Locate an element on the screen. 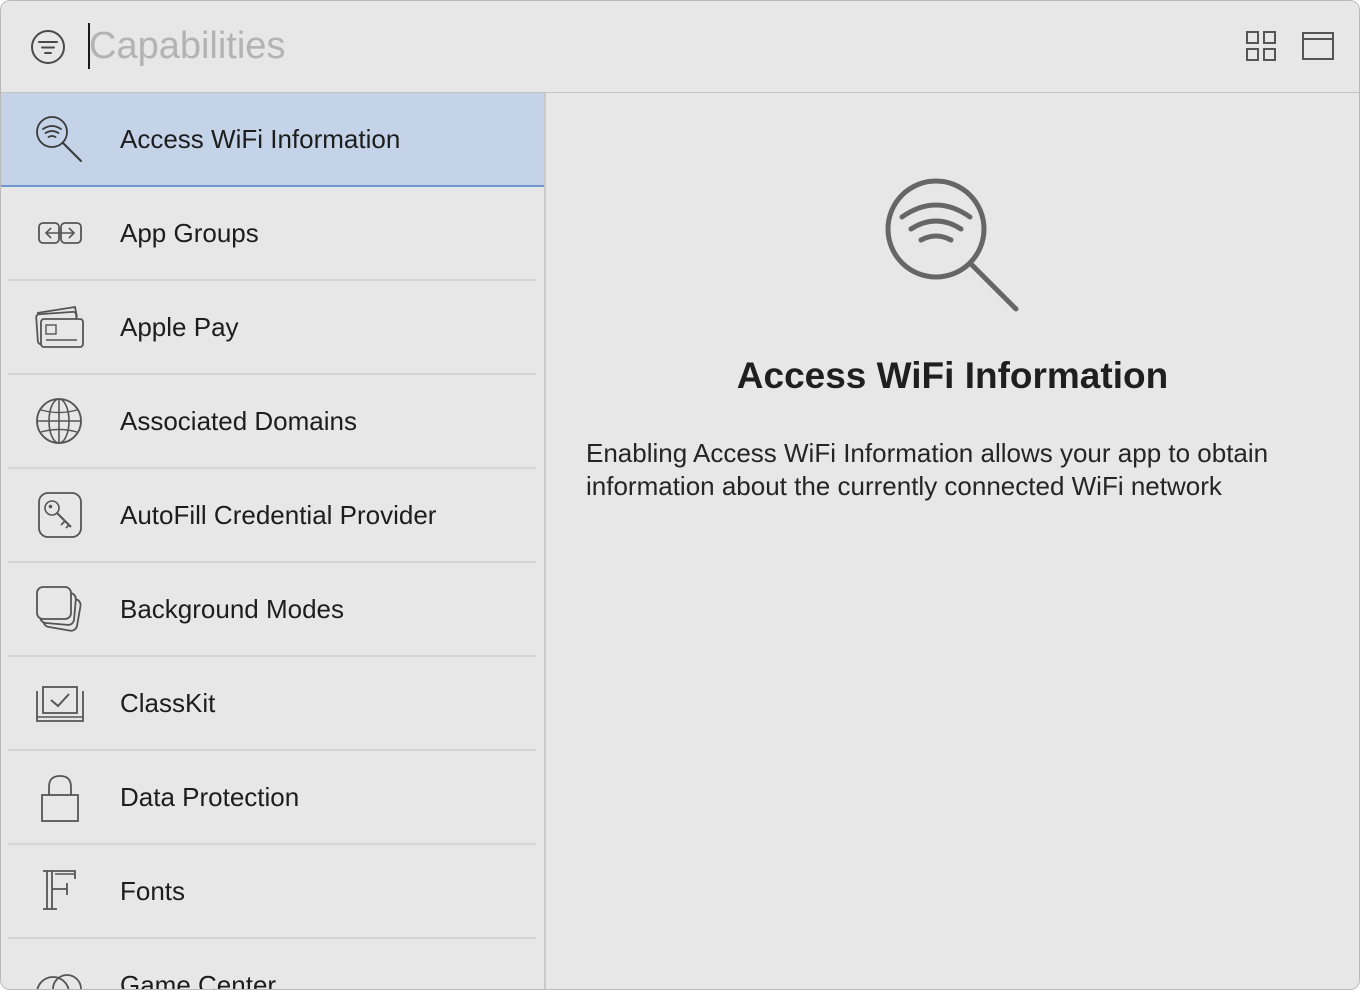  background-modes-icon is located at coordinates (59, 609).